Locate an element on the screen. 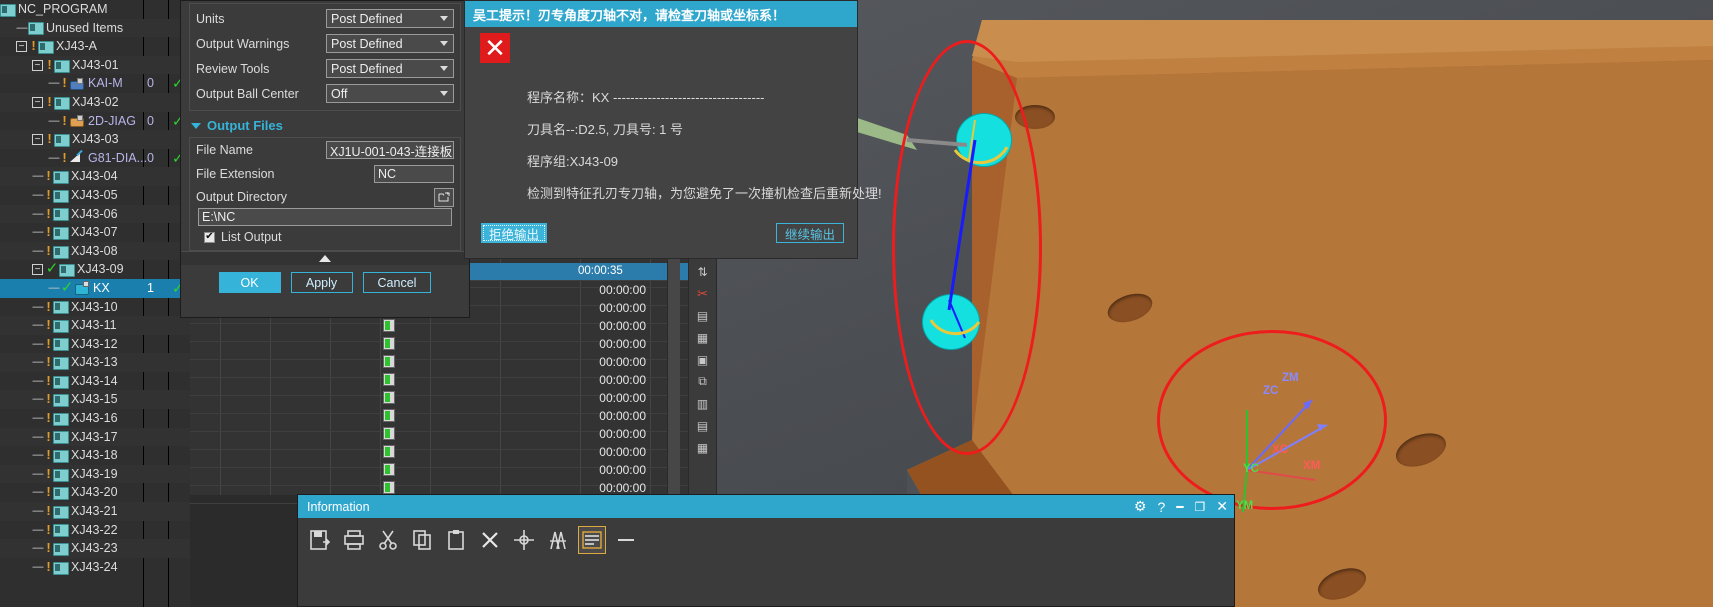  cut-tool-red-icon: ✂ is located at coordinates (702, 293).